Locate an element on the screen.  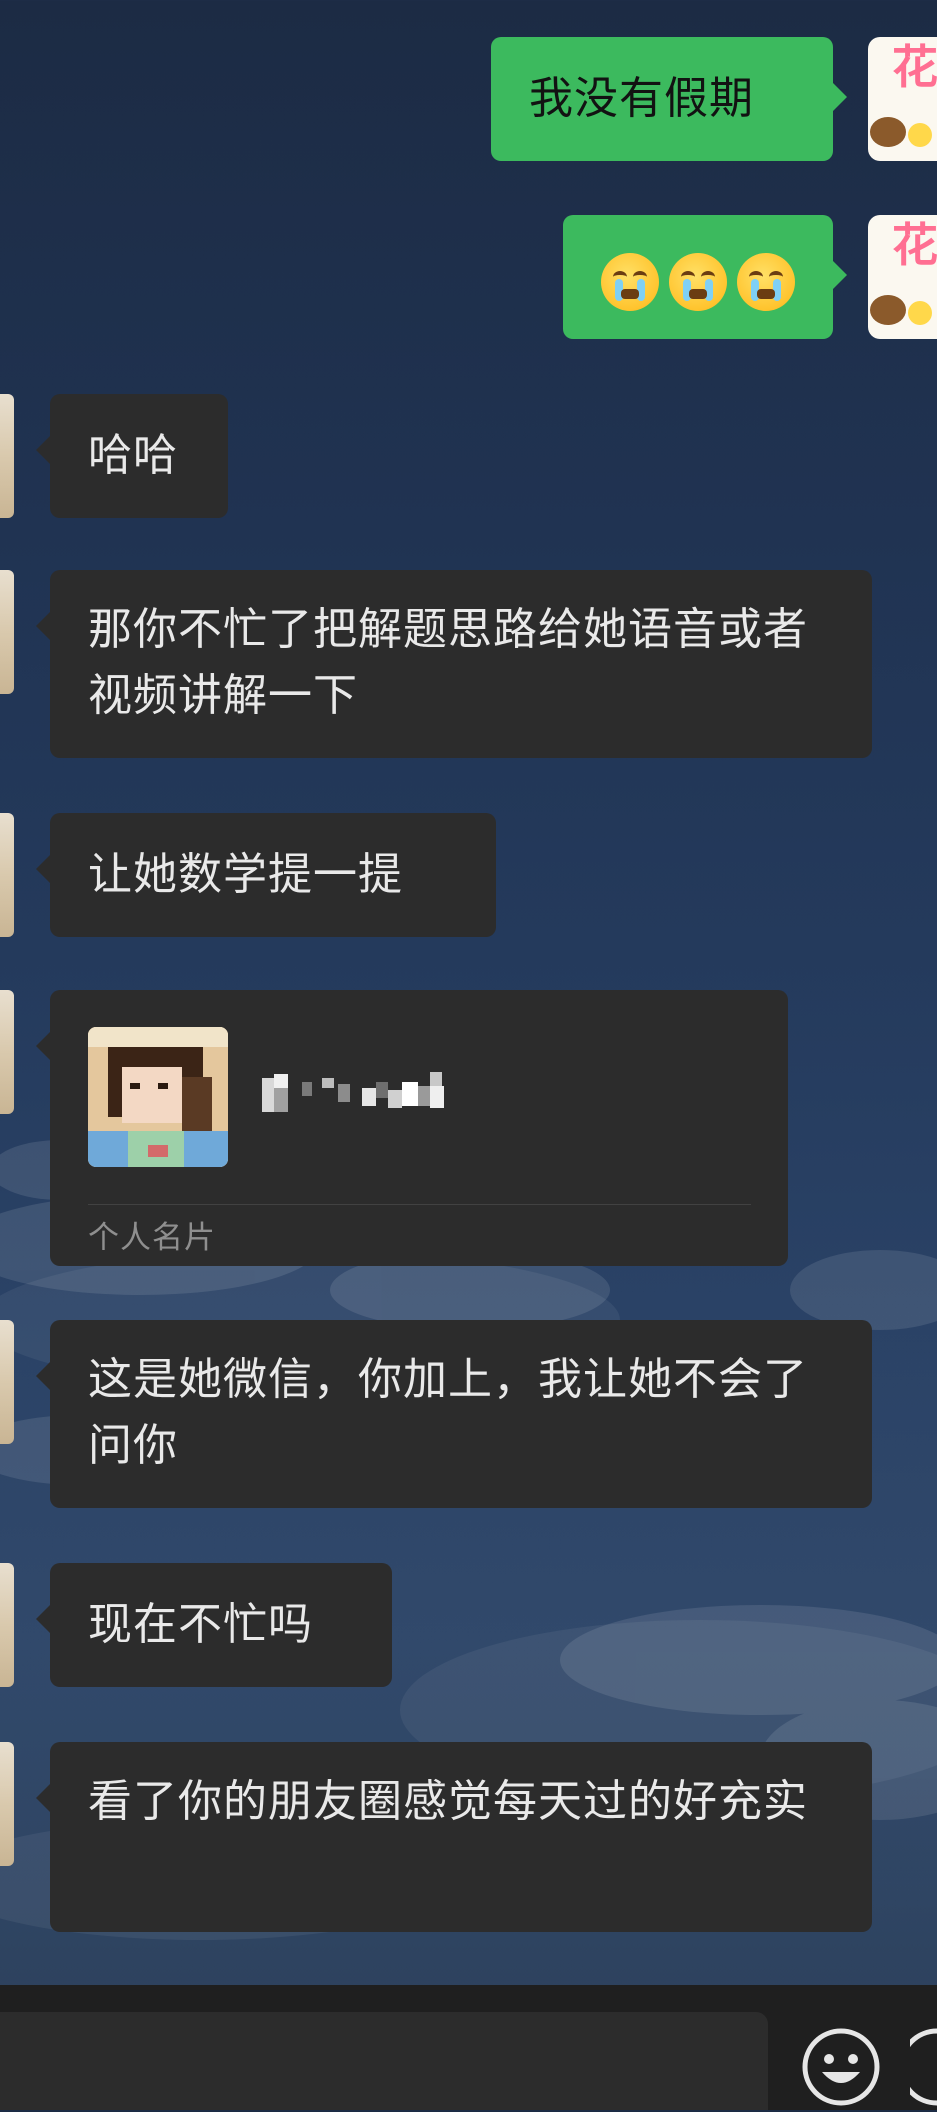
message-bubble-incoming: 现在不忙吗 is located at coordinates (214, 1625).